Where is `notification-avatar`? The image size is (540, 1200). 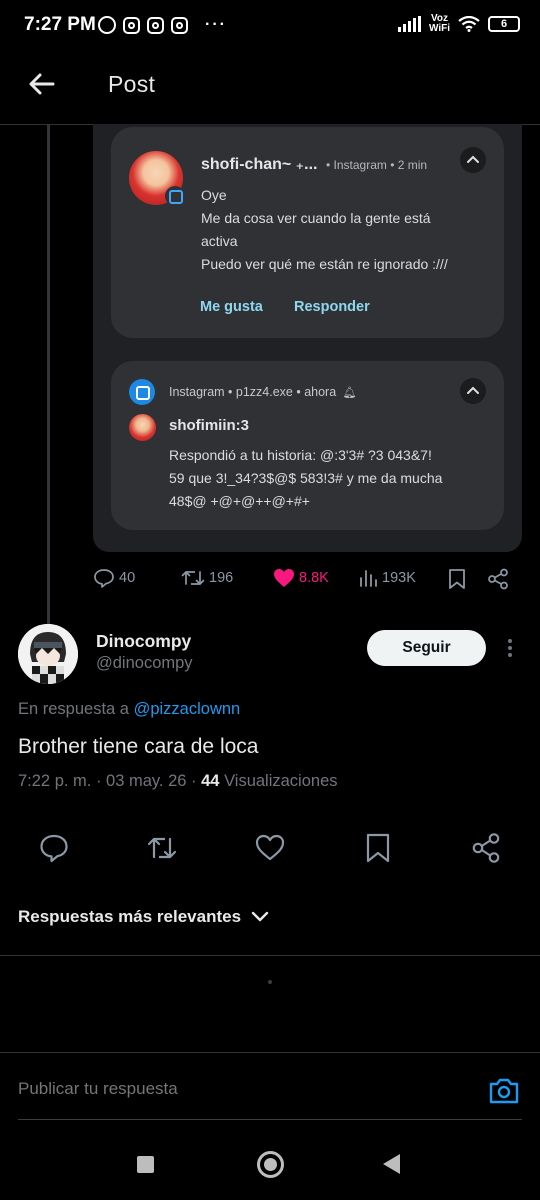 notification-avatar is located at coordinates (142, 427).